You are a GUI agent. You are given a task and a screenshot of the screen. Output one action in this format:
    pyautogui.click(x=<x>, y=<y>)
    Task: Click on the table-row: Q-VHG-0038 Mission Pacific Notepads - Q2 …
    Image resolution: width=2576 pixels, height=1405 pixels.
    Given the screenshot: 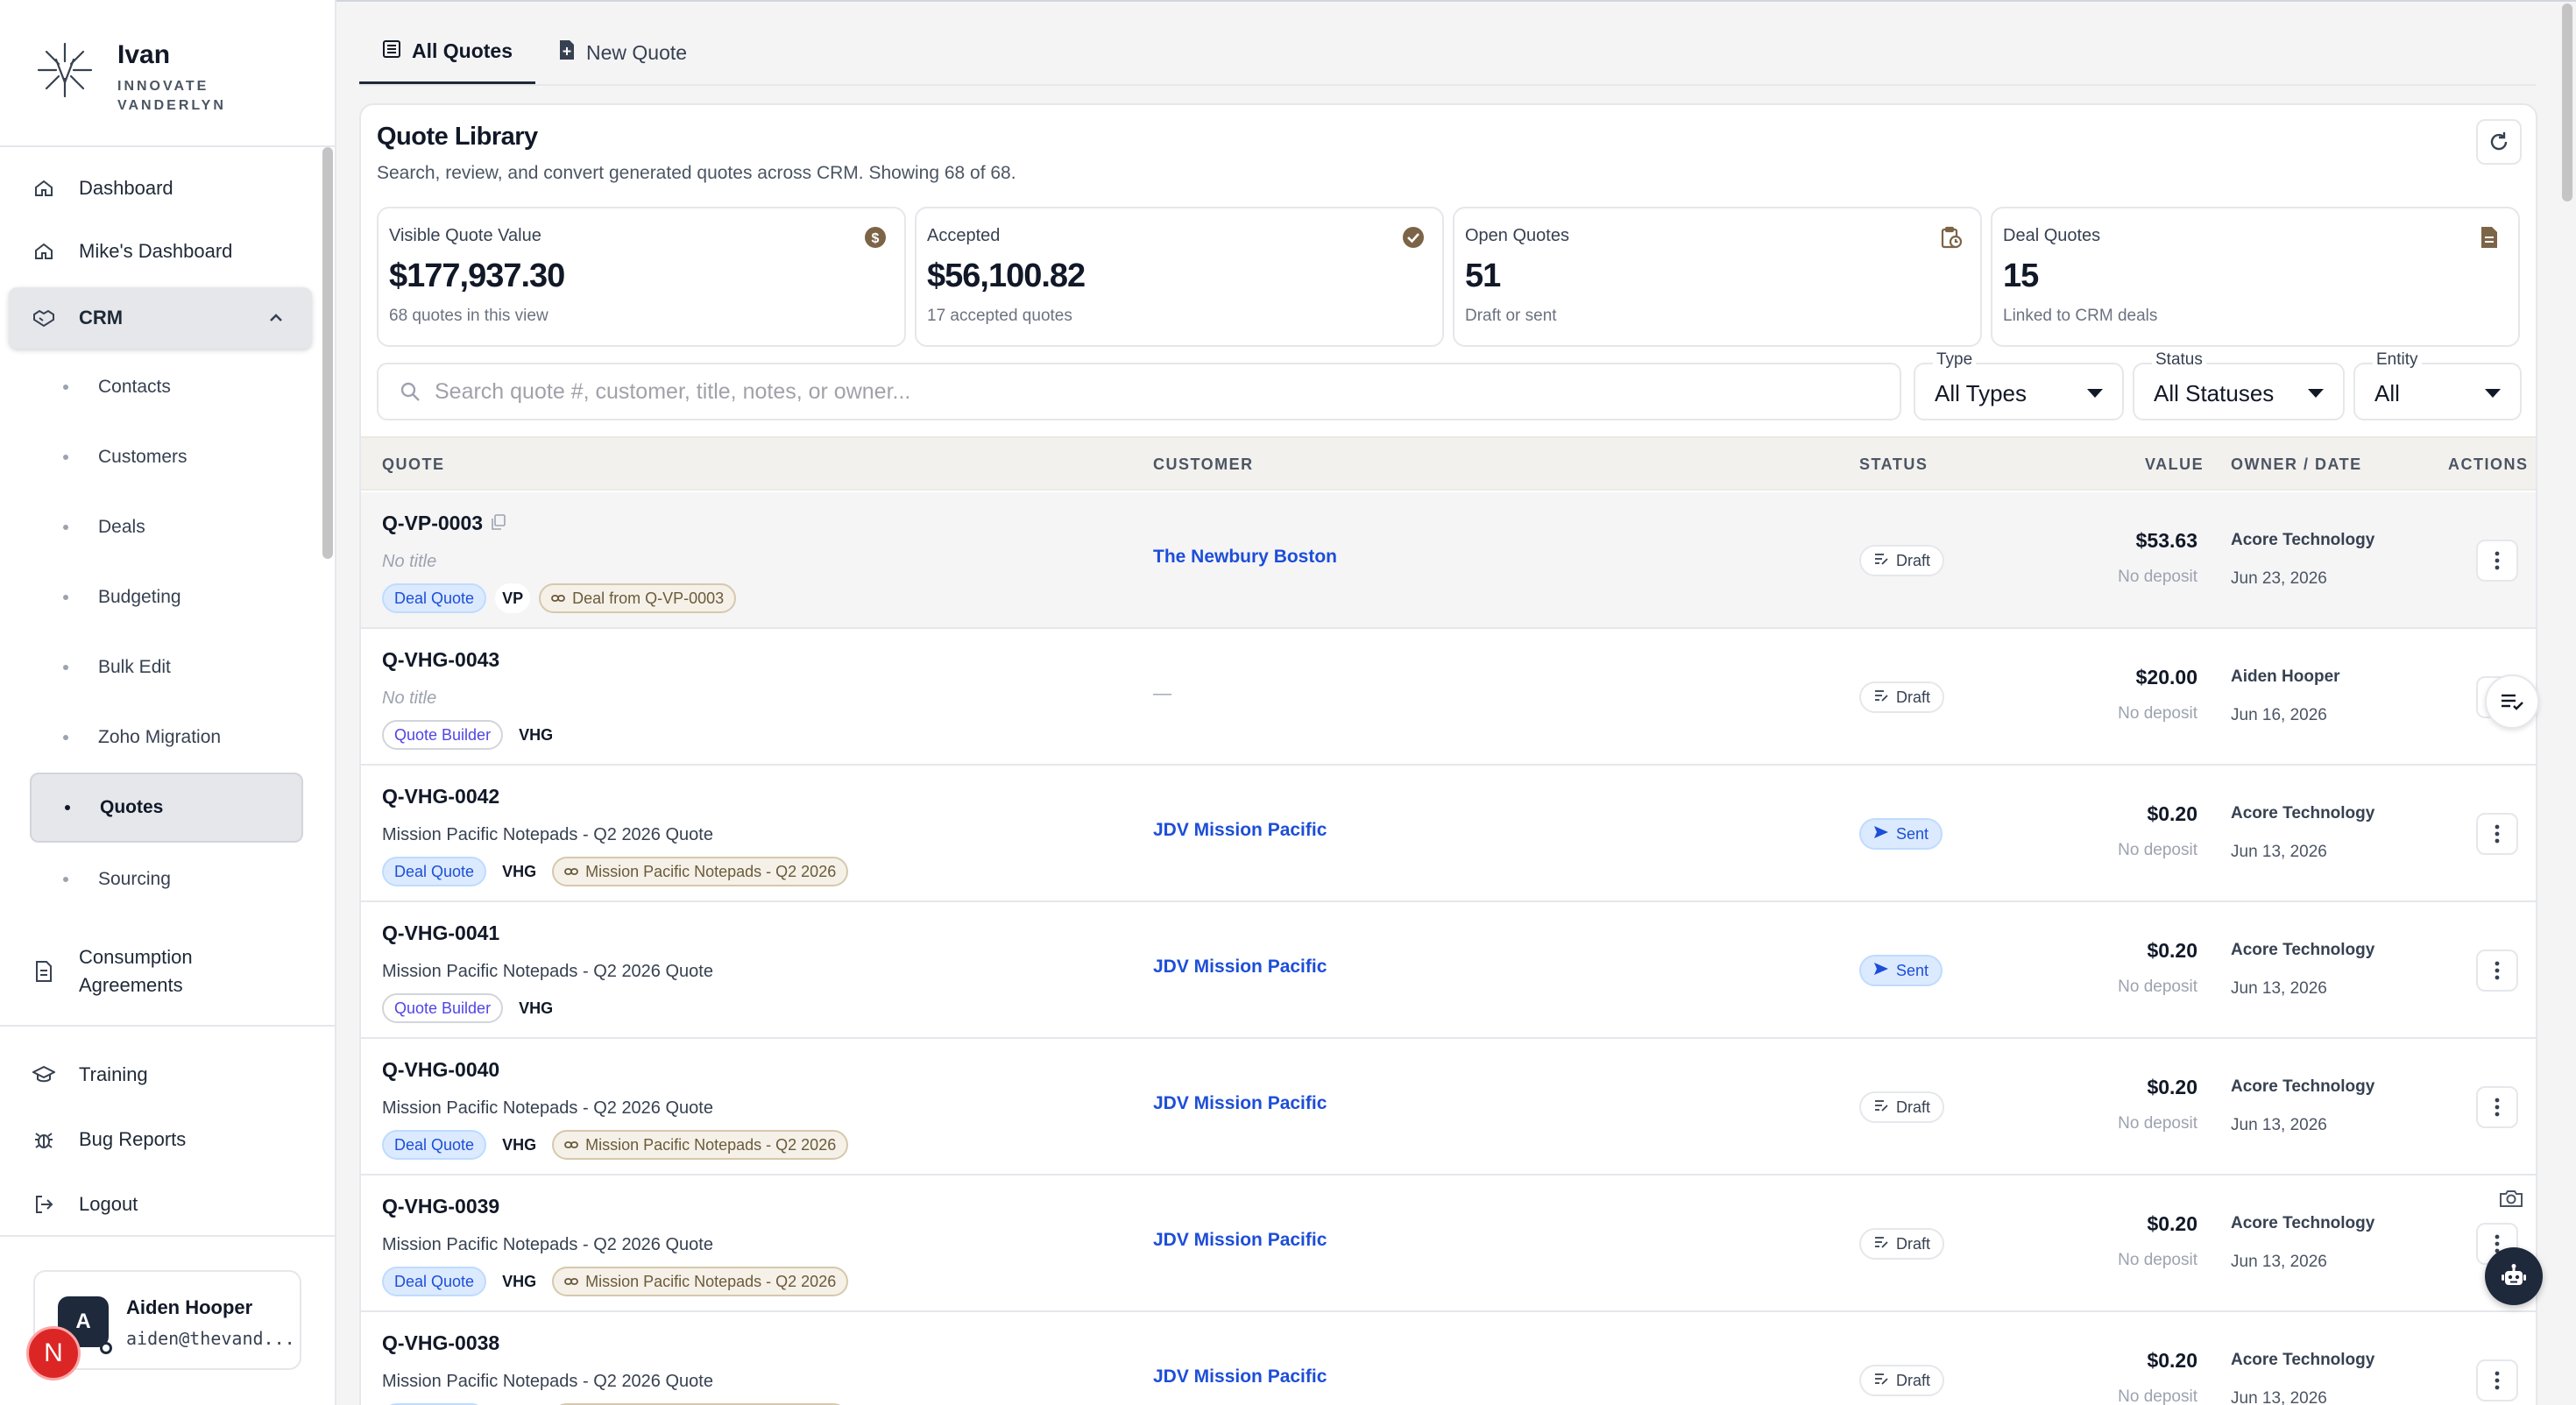 What is the action you would take?
    pyautogui.click(x=1448, y=1358)
    